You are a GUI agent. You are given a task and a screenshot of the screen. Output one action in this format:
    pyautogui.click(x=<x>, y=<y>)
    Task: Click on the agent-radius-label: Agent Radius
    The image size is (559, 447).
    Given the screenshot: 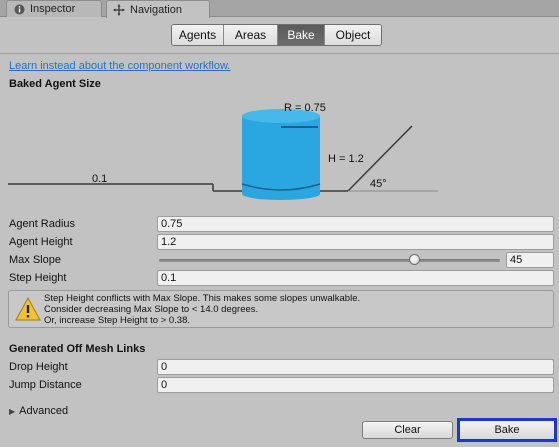 What is the action you would take?
    pyautogui.click(x=42, y=224)
    